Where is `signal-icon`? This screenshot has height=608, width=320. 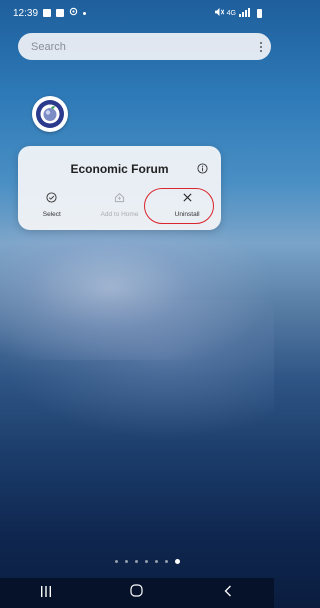
signal-icon is located at coordinates (245, 13).